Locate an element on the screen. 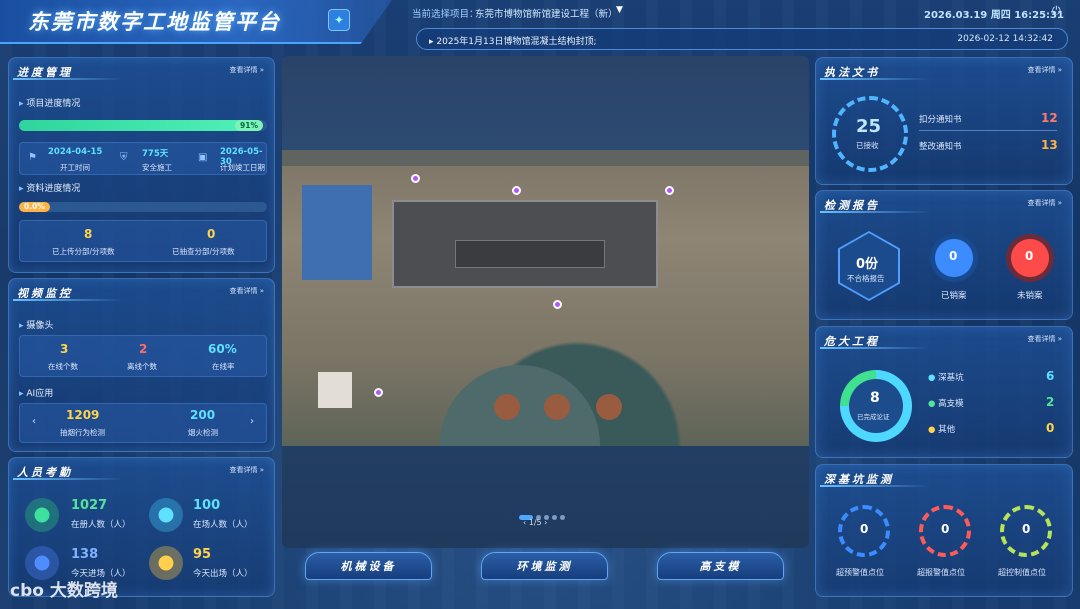 The width and height of the screenshot is (1080, 609). project-selector: 东莞市博物馆新馆建设工程（新） is located at coordinates (546, 13).